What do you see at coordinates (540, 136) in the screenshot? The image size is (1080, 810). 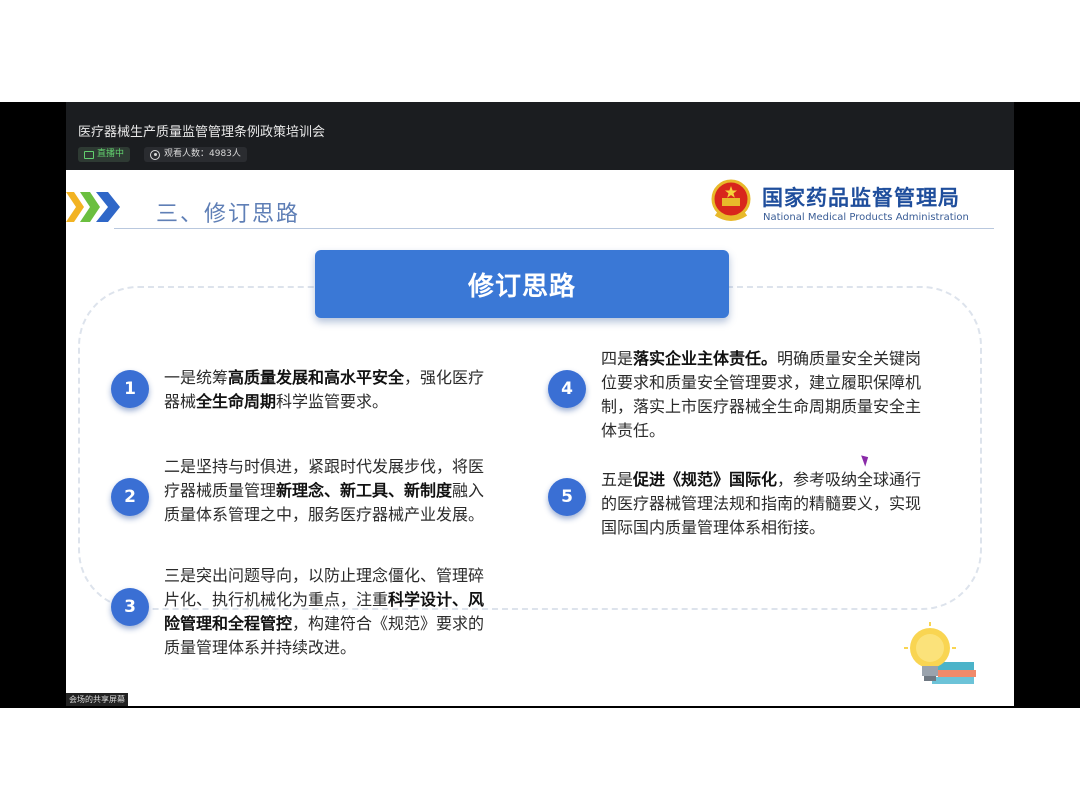 I see `meeting-header: 医疗器械生产质量监管管理条例政策培训会 直播中 观看人数：4983人` at bounding box center [540, 136].